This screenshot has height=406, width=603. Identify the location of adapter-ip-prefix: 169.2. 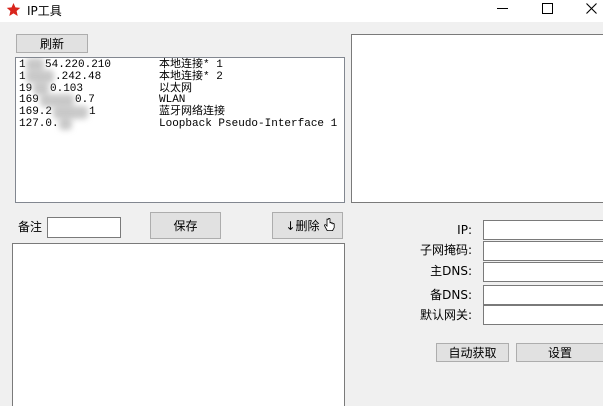
(36, 112).